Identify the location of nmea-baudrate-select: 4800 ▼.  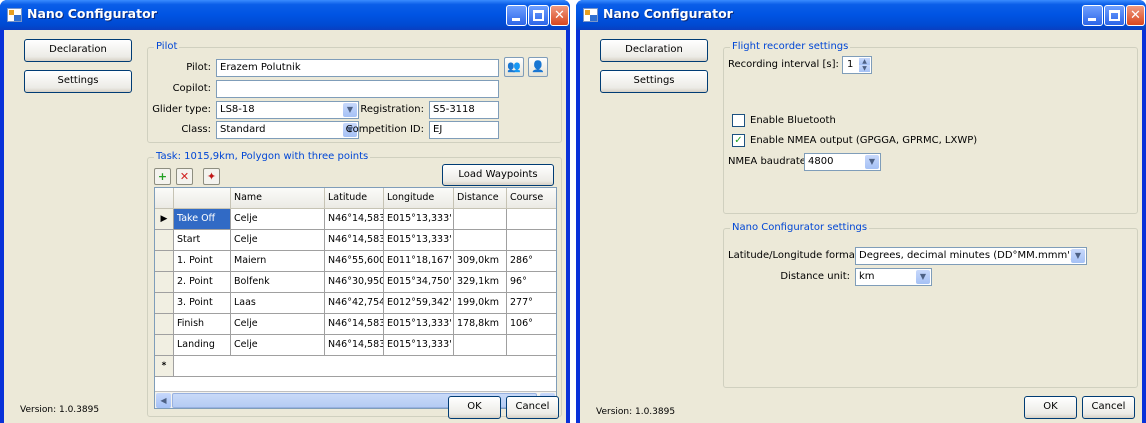
(842, 162).